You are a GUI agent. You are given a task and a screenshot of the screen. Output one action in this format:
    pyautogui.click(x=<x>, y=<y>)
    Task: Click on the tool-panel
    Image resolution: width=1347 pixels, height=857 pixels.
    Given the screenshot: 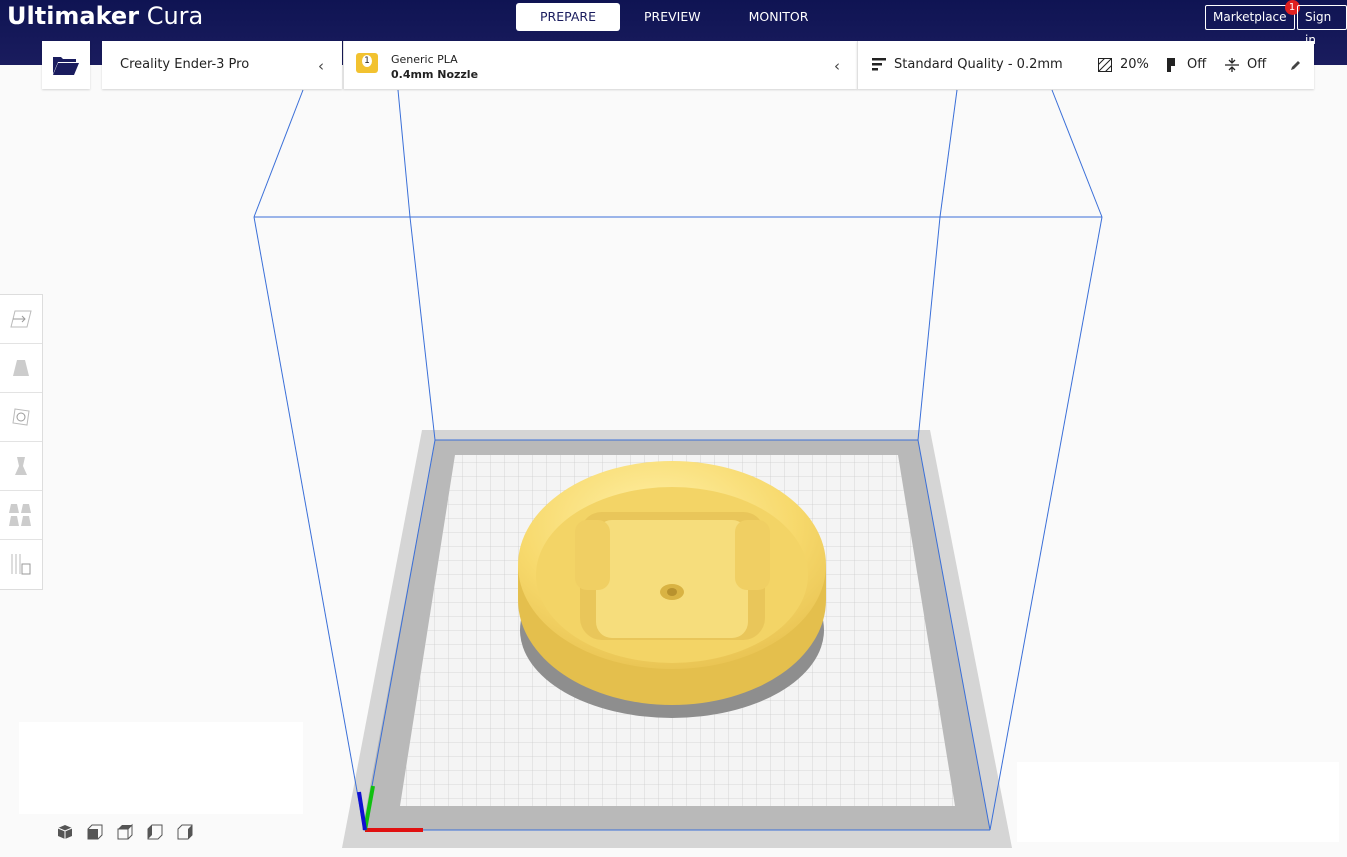 What is the action you would take?
    pyautogui.click(x=21, y=442)
    